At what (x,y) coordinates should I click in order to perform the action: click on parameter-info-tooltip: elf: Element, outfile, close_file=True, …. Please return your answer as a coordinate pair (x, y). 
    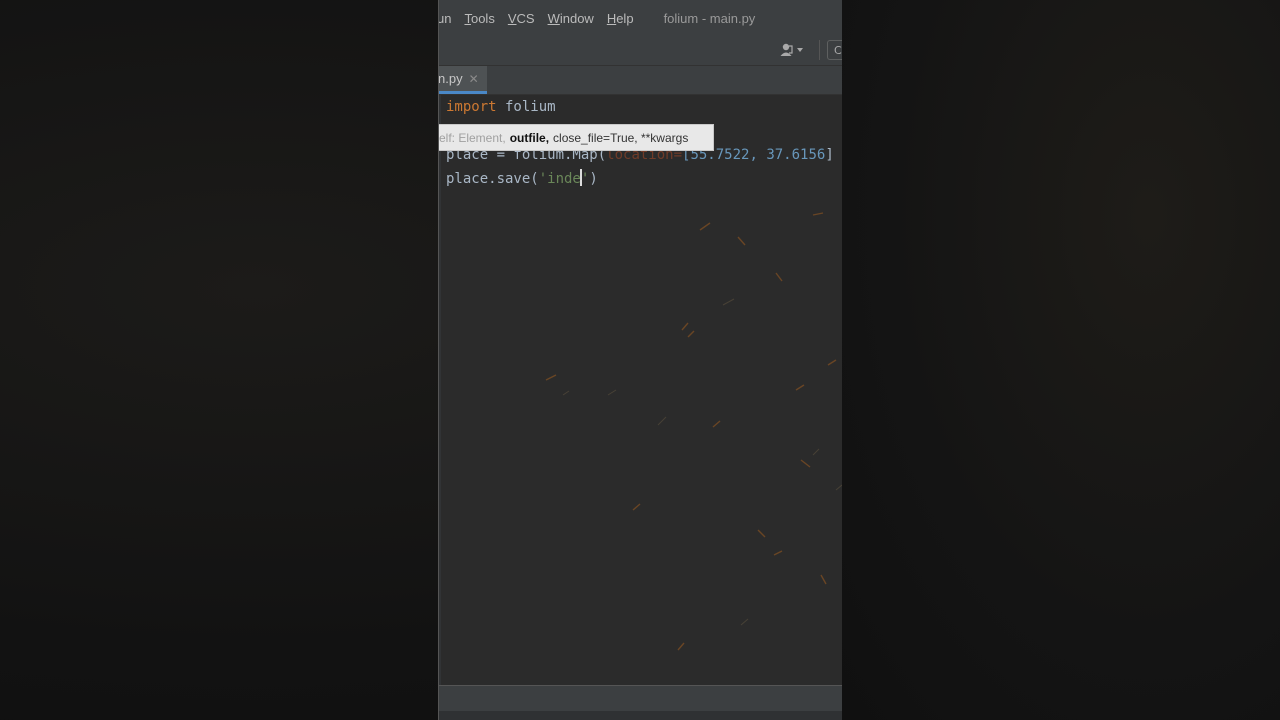
    Looking at the image, I should click on (576, 137).